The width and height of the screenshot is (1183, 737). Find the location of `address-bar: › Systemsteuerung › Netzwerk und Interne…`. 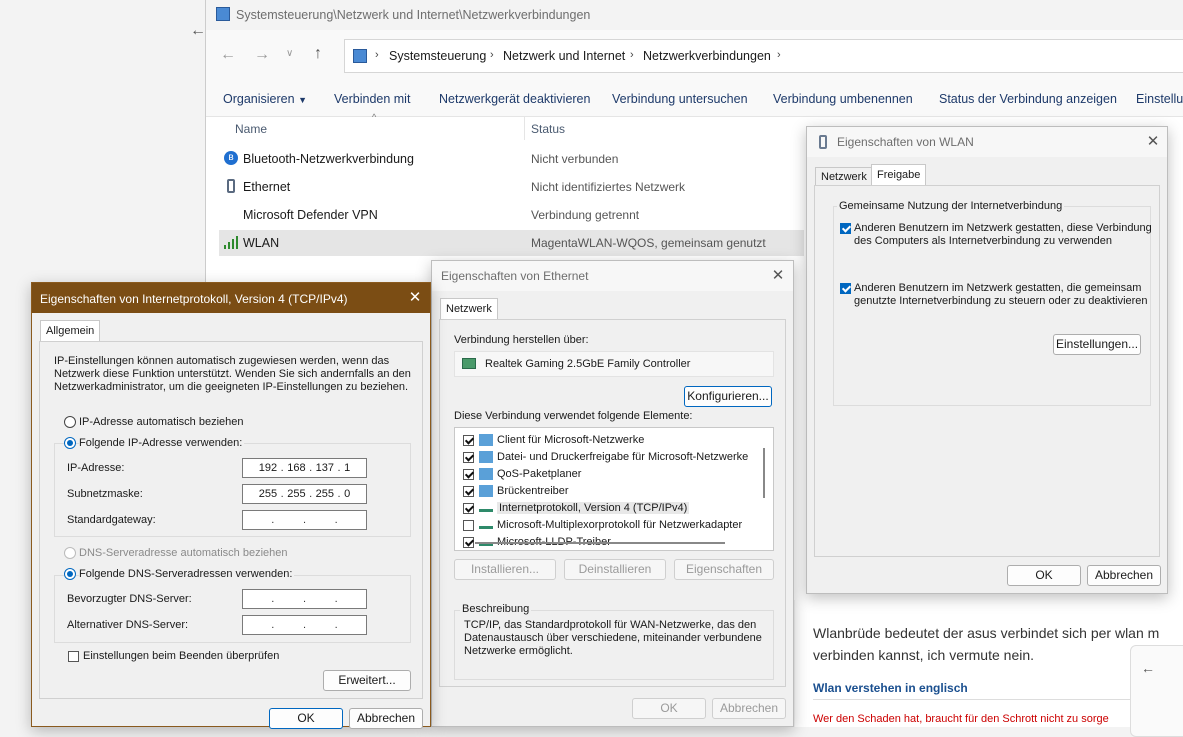

address-bar: › Systemsteuerung › Netzwerk und Interne… is located at coordinates (763, 56).